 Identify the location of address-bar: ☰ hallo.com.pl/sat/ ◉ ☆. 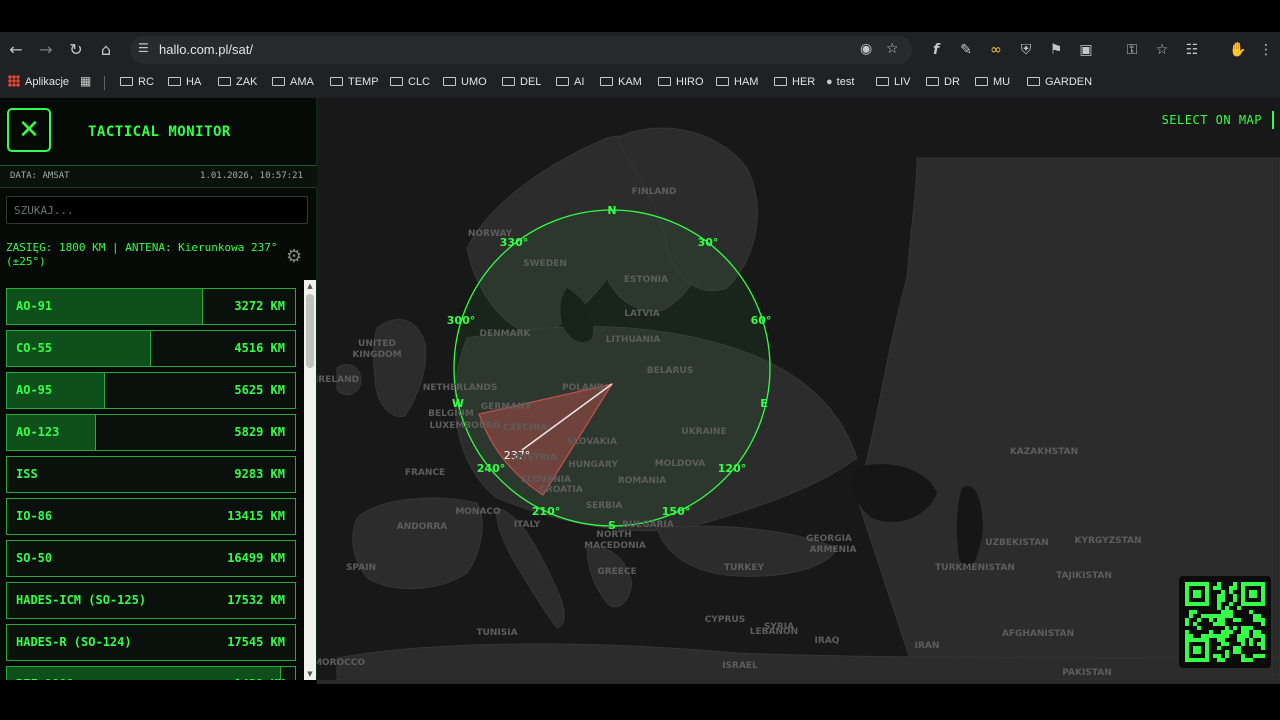
(521, 50).